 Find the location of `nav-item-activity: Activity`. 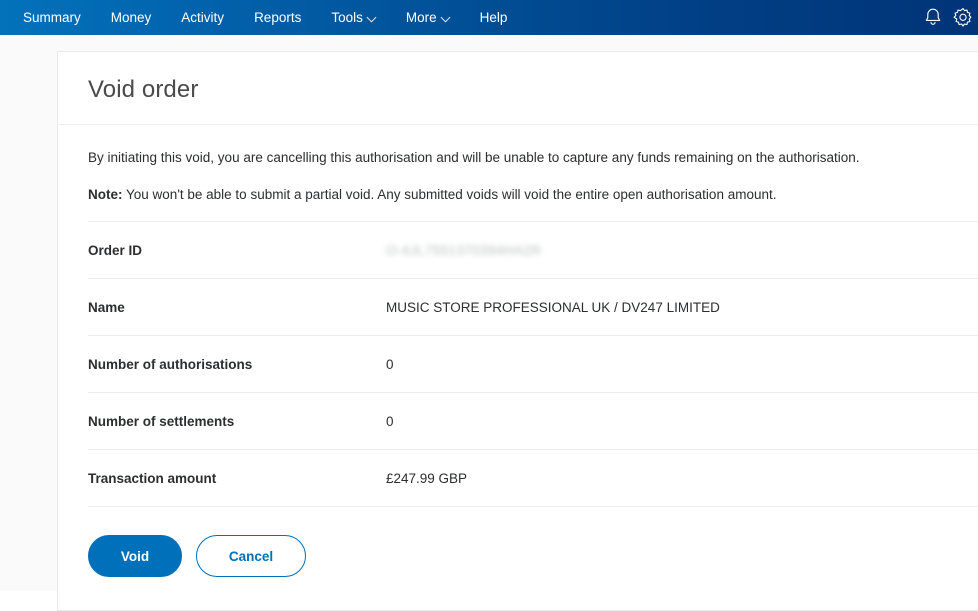

nav-item-activity: Activity is located at coordinates (202, 17).